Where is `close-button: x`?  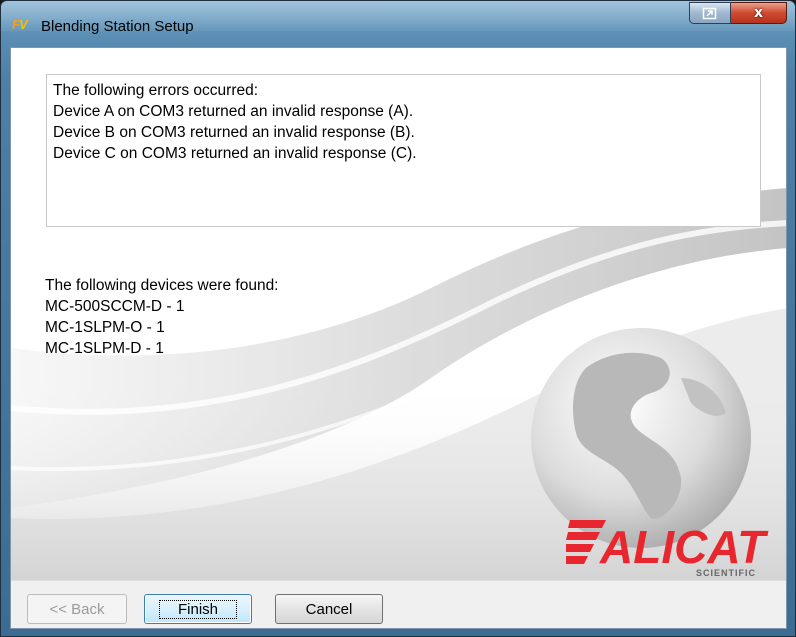
close-button: x is located at coordinates (759, 13).